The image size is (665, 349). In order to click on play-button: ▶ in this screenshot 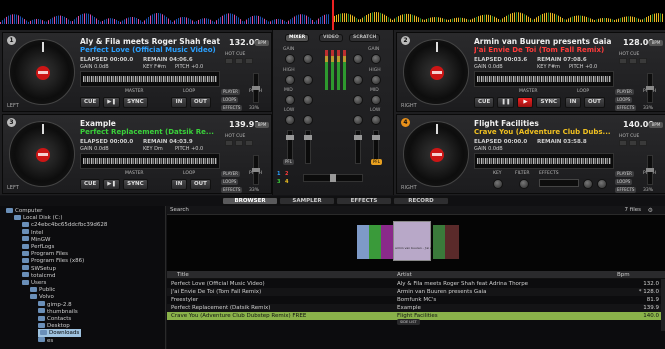, I will do `click(525, 102)`.